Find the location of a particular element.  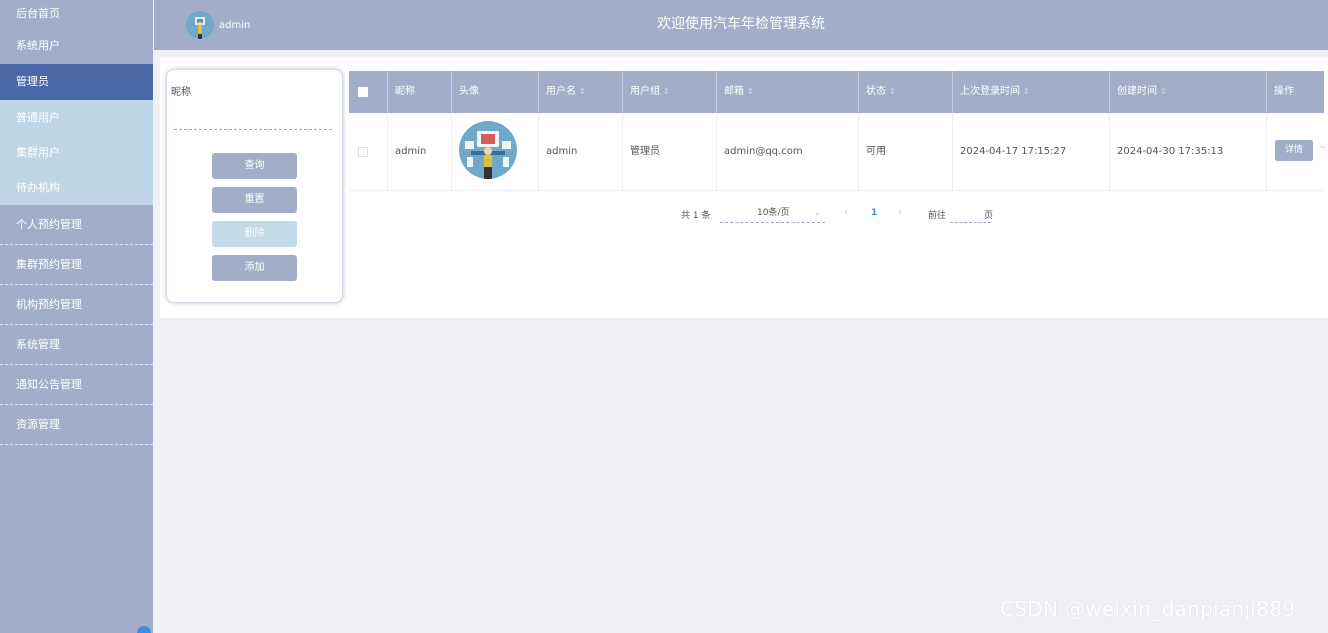

cell-created: 2024-04-30 17:35:13 is located at coordinates (1188, 152).